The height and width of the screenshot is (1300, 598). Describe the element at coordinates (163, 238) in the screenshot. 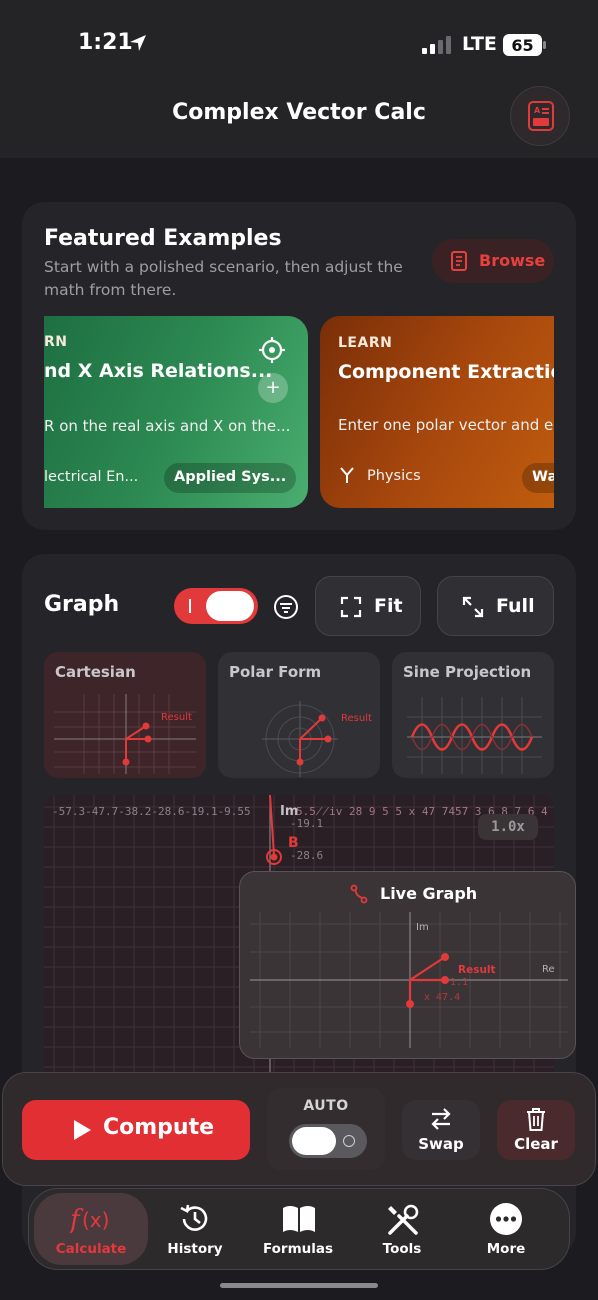

I see `featured-title: Featured Examples` at that location.